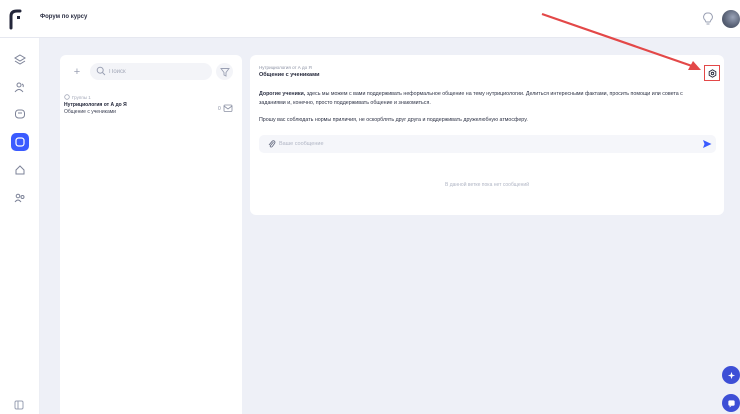 The height and width of the screenshot is (414, 740). I want to click on envelope-icon, so click(228, 108).